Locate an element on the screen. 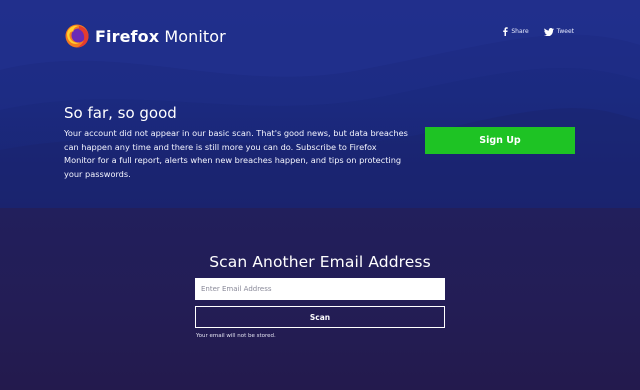  tweet-label: Tweet is located at coordinates (565, 31).